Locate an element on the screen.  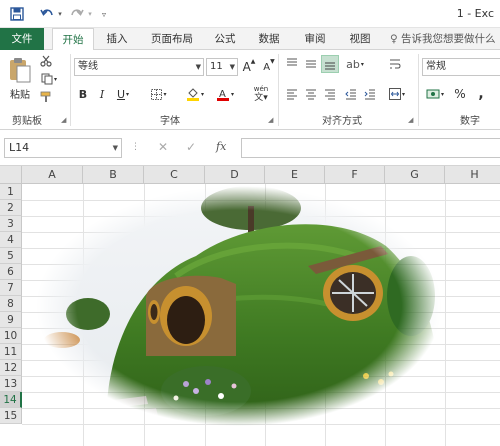
underline-button: U ▾ is located at coordinates (123, 94).